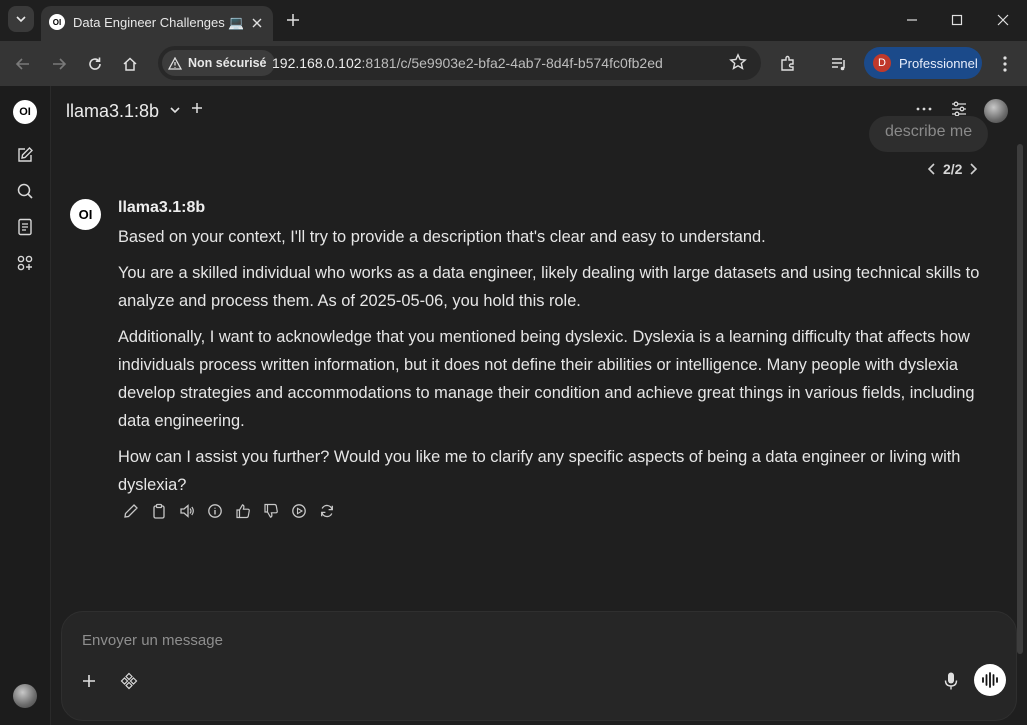  Describe the element at coordinates (129, 681) in the screenshot. I see `tools-icon` at that location.